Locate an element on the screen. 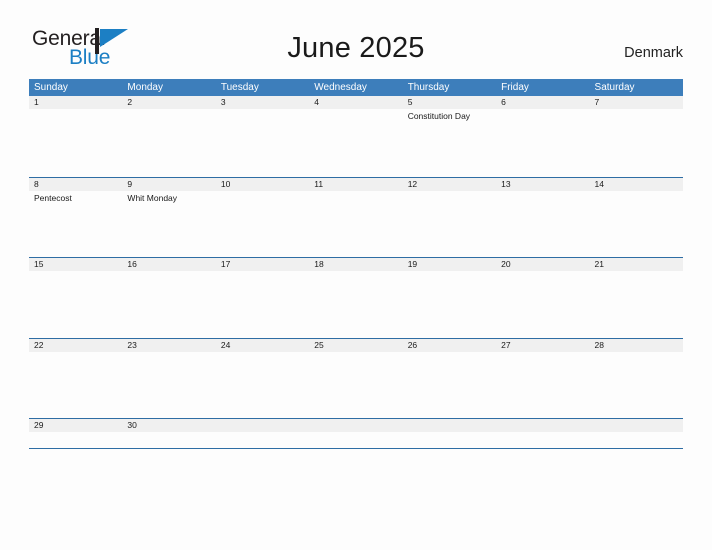 This screenshot has width=712, height=550. day-cell: Whit Monday is located at coordinates (168, 197).